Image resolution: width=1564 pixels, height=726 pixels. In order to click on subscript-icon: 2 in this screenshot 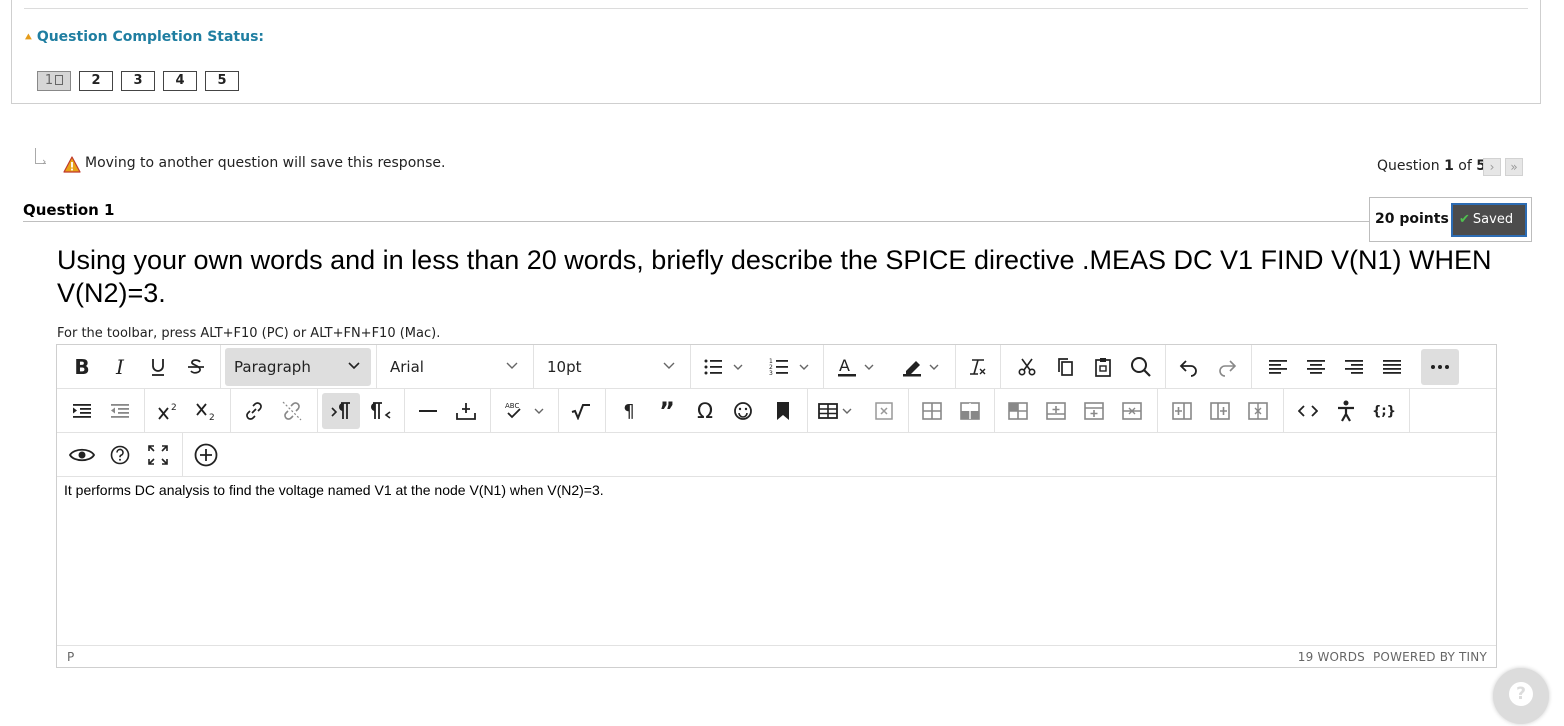, I will do `click(205, 412)`.